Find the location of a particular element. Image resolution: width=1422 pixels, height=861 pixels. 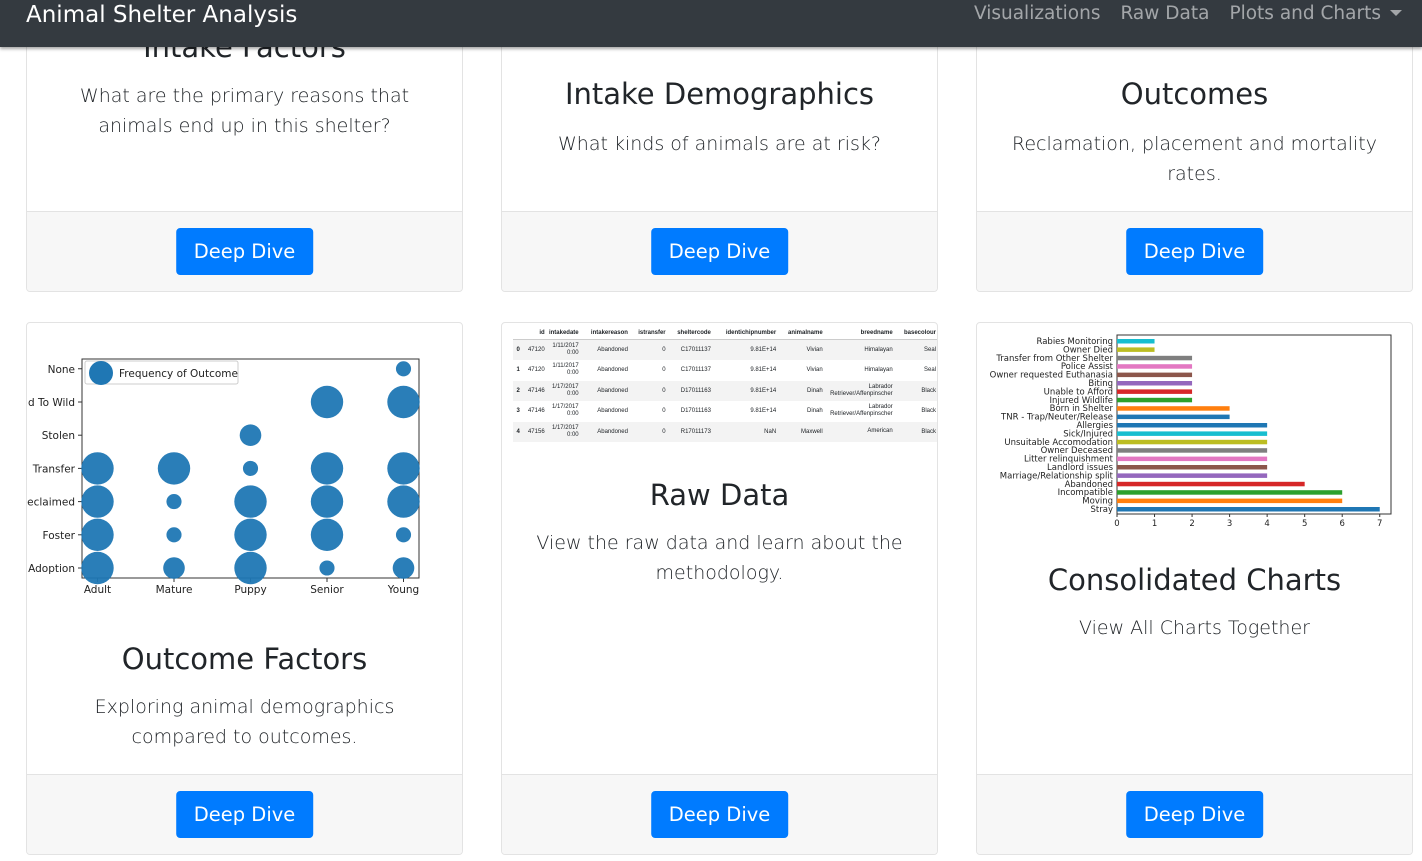

card-text: View All Charts Together is located at coordinates (1194, 628).